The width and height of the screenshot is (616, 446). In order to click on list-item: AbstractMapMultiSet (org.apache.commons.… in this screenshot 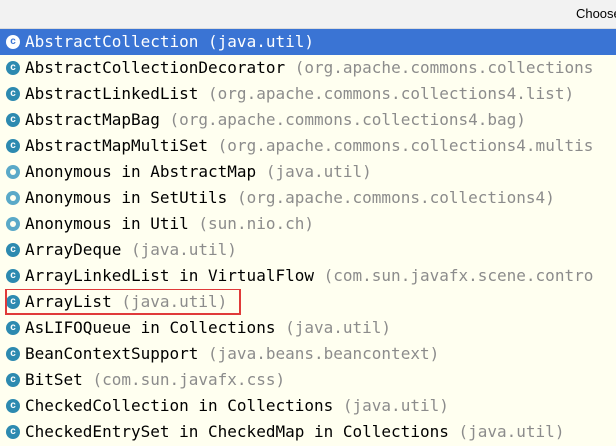, I will do `click(308, 146)`.